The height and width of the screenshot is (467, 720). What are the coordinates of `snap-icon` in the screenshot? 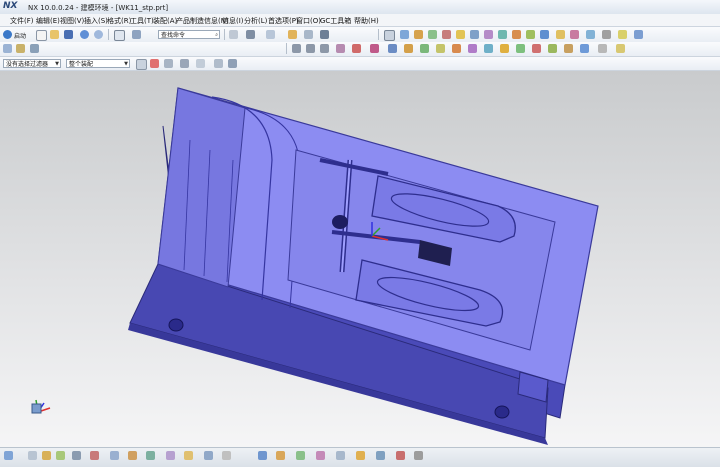 It's located at (32, 455).